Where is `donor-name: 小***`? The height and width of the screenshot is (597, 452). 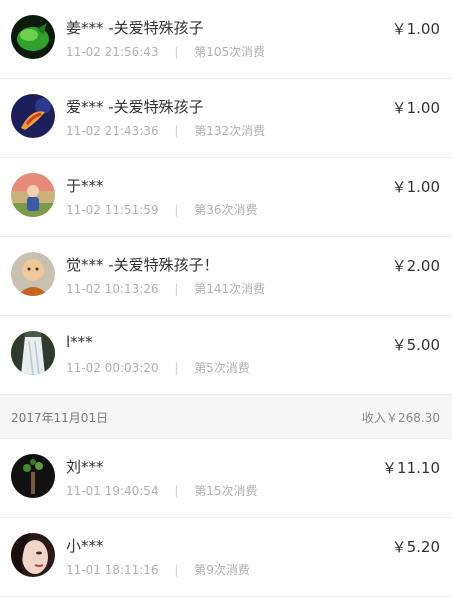 donor-name: 小*** is located at coordinates (85, 546).